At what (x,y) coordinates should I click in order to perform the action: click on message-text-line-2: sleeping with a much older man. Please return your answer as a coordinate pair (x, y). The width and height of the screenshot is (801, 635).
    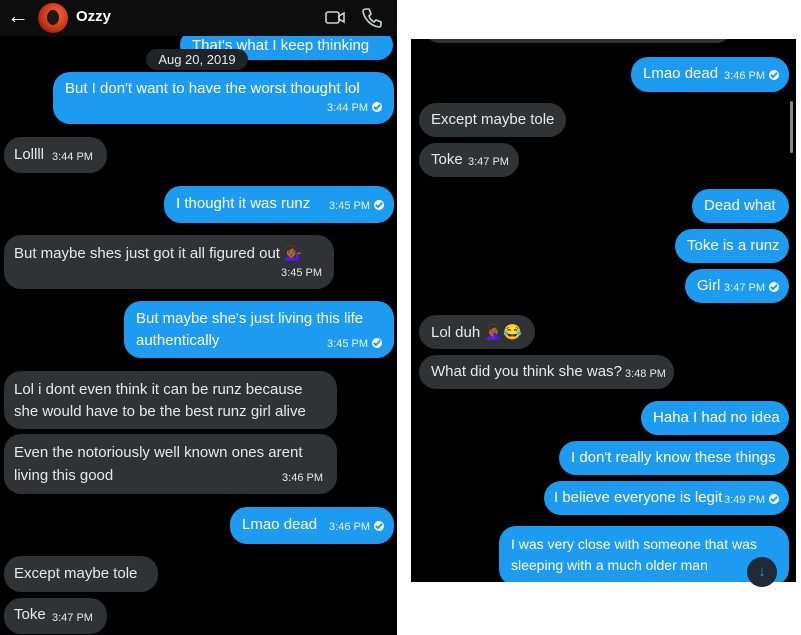
    Looking at the image, I should click on (609, 565).